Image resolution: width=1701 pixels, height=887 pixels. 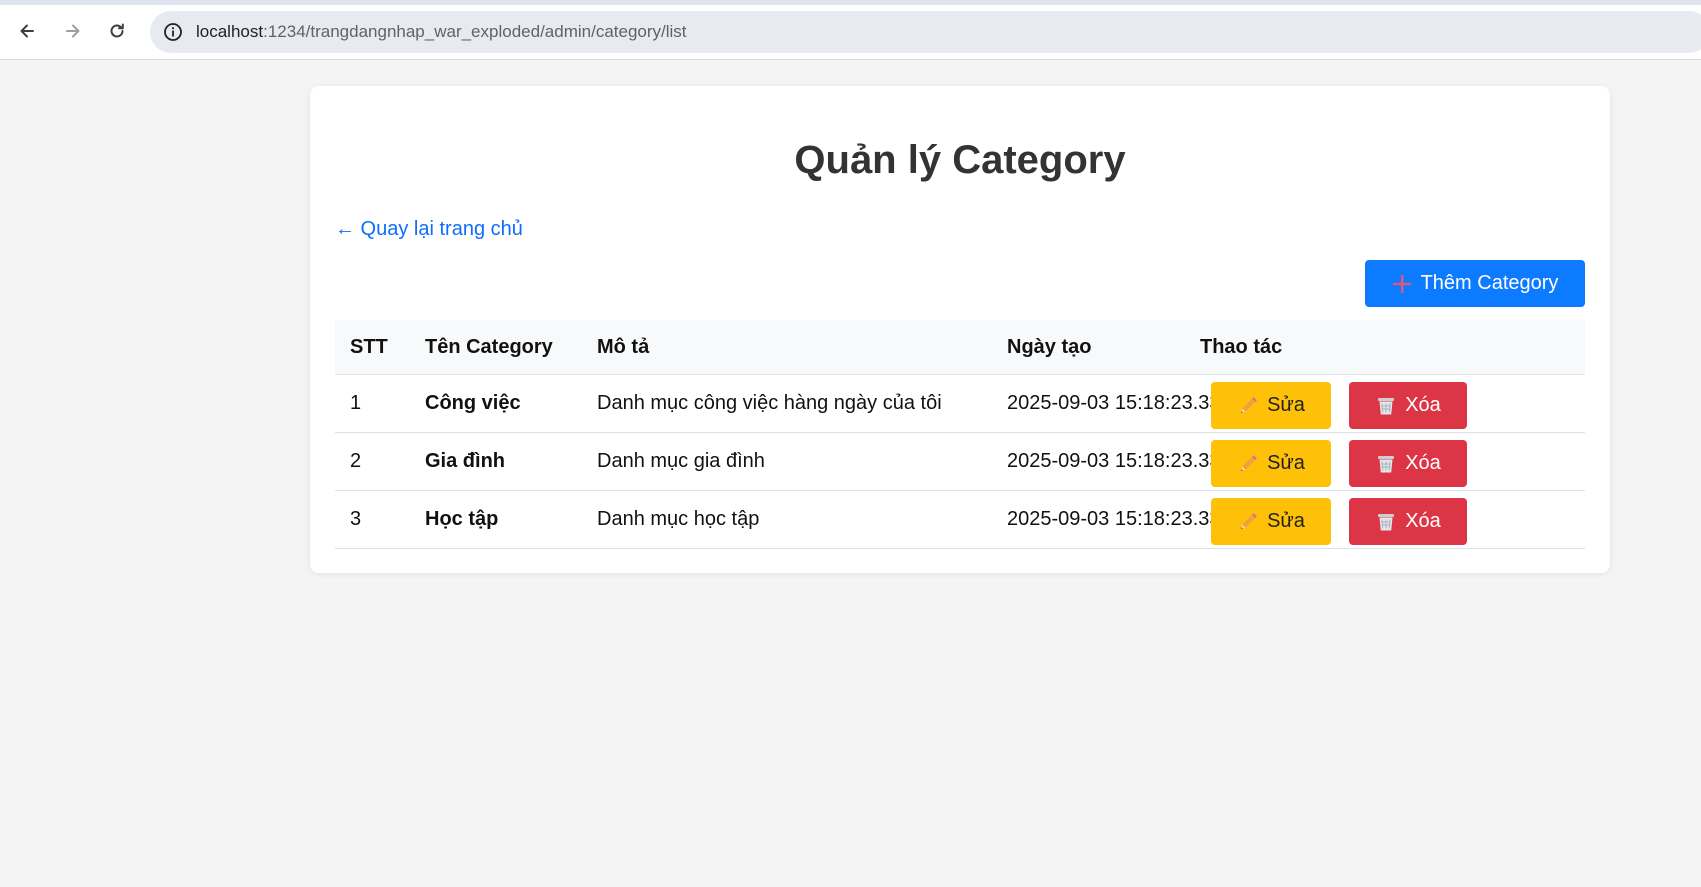 What do you see at coordinates (356, 461) in the screenshot?
I see `cell-stt: 2` at bounding box center [356, 461].